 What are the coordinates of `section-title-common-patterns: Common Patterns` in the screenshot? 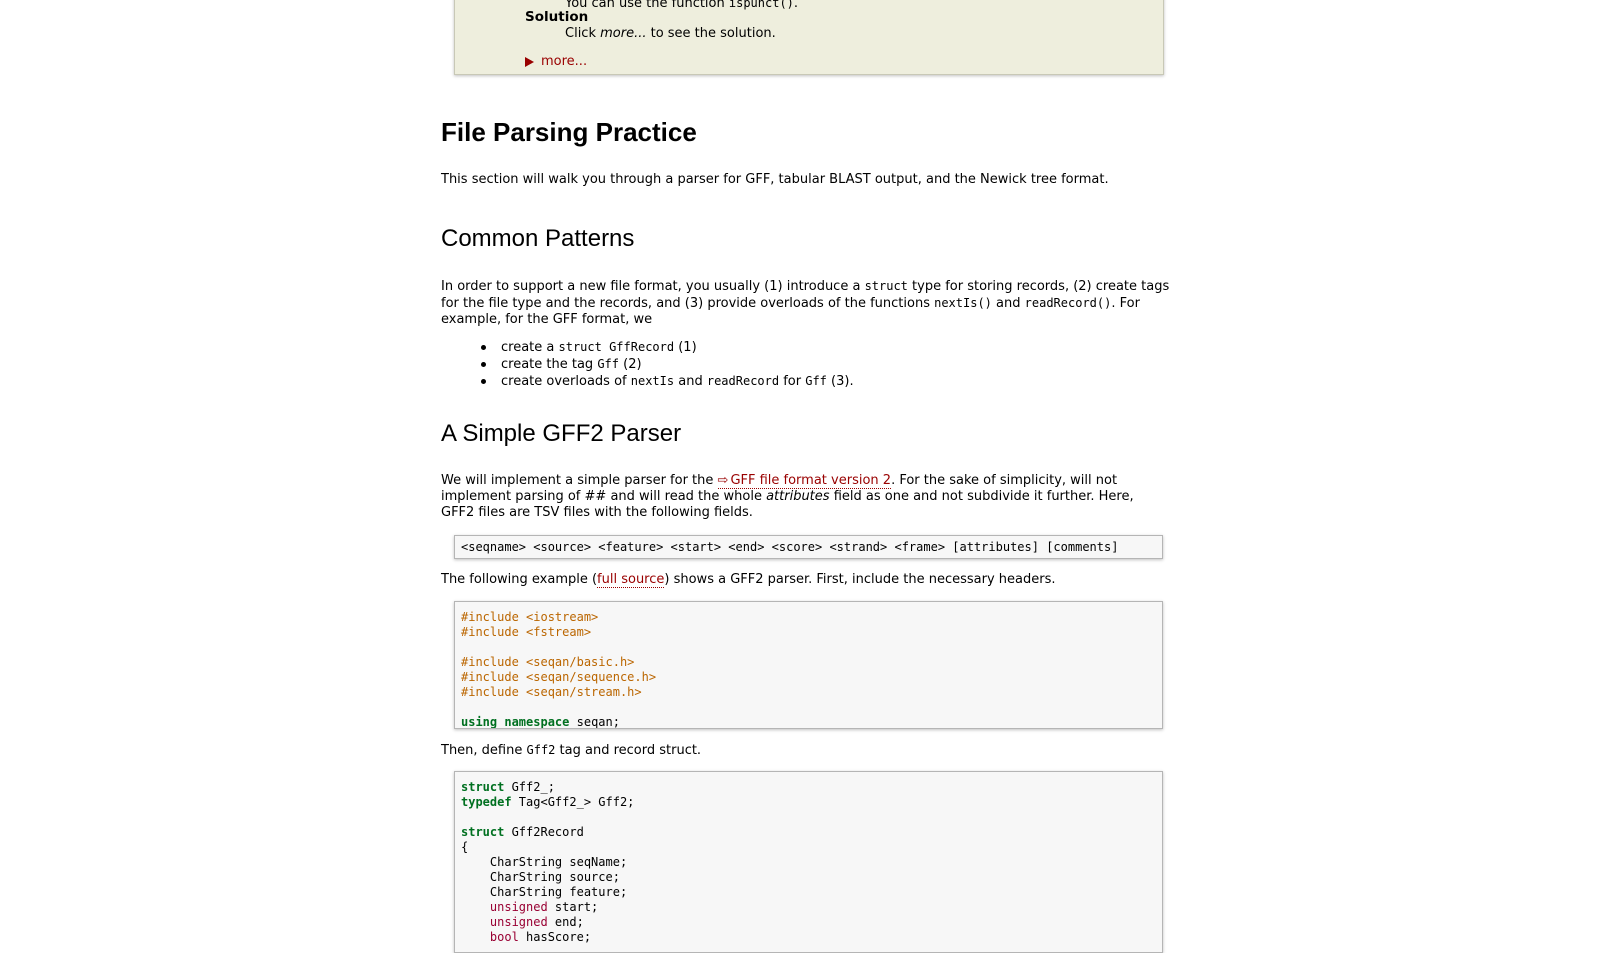 It's located at (538, 238).